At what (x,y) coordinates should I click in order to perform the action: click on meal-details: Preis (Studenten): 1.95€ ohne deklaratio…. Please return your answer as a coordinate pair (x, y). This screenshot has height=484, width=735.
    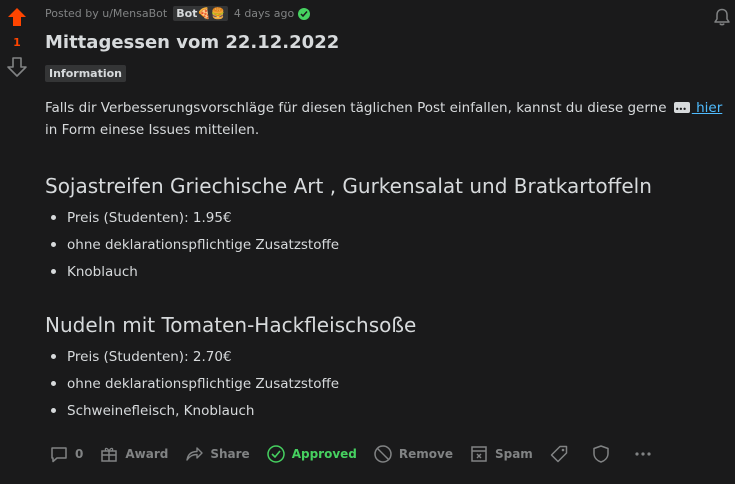
    Looking at the image, I should click on (192, 249).